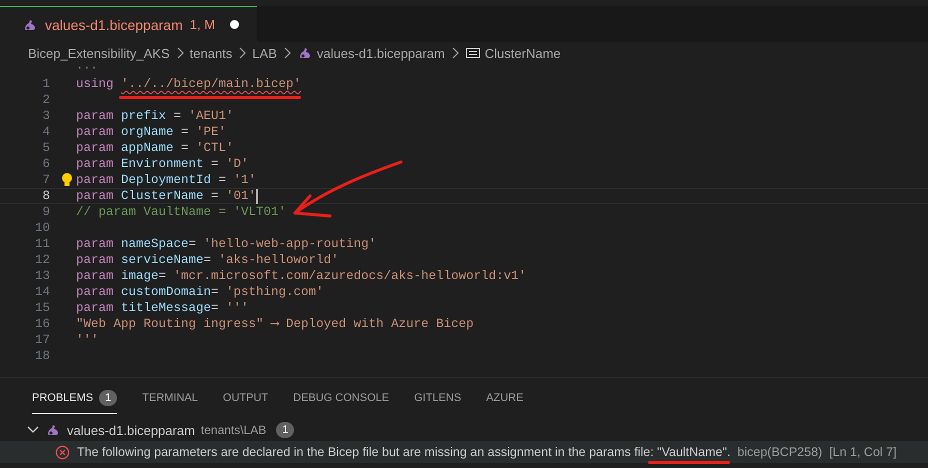 The width and height of the screenshot is (928, 468). Describe the element at coordinates (42, 308) in the screenshot. I see `line-number: 15` at that location.